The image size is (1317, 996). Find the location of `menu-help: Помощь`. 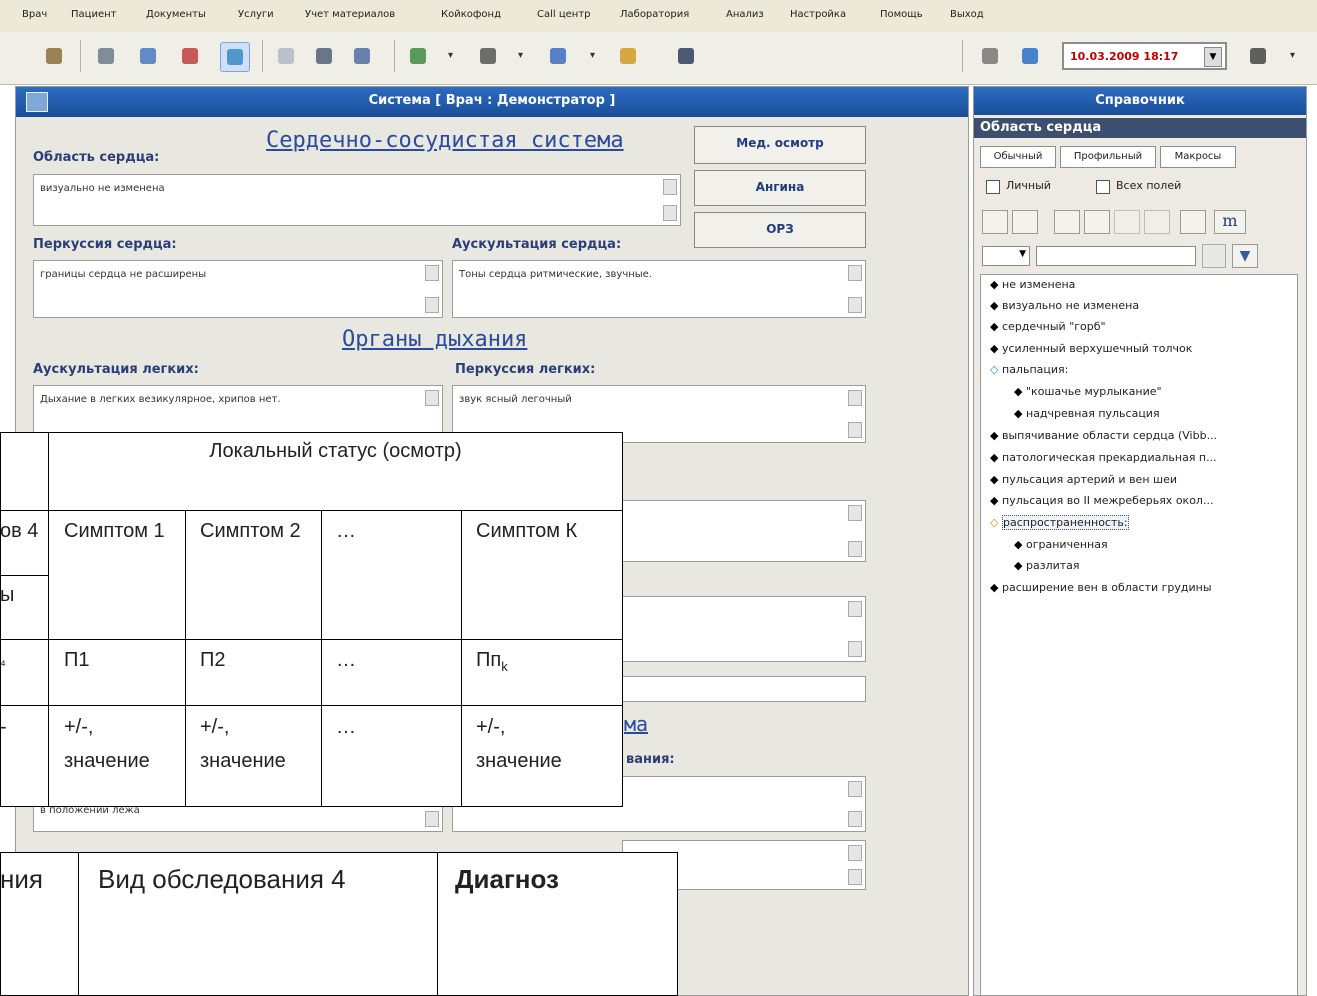

menu-help: Помощь is located at coordinates (901, 14).